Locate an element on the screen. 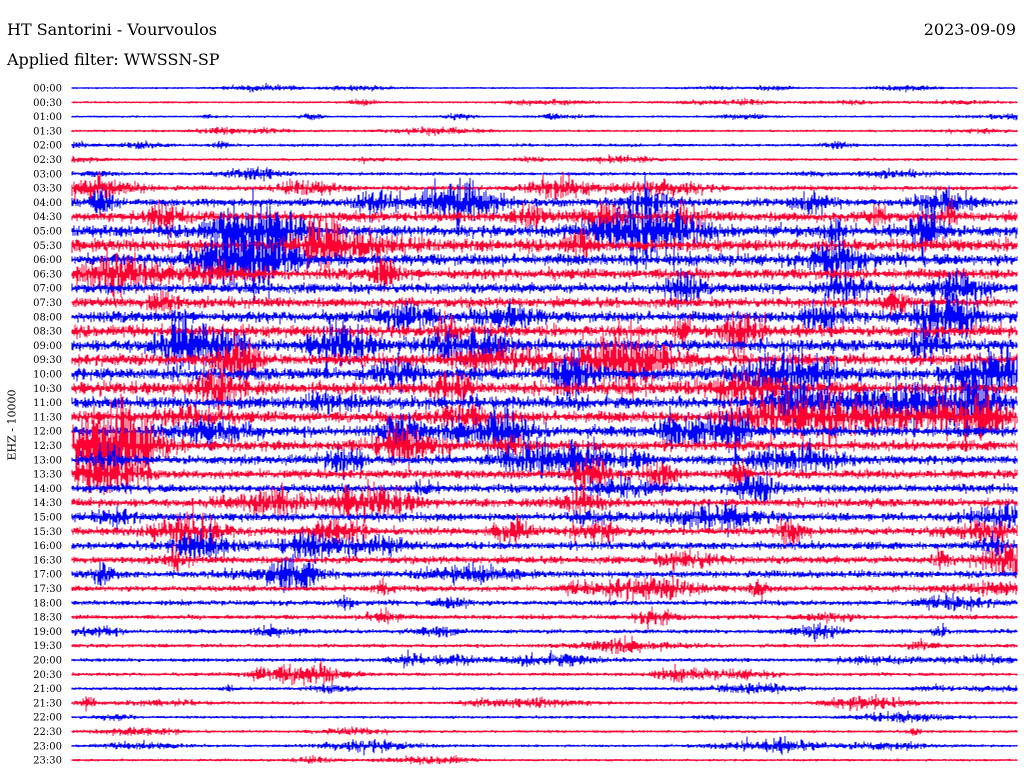  row-time-label: 06:30 is located at coordinates (47, 274).